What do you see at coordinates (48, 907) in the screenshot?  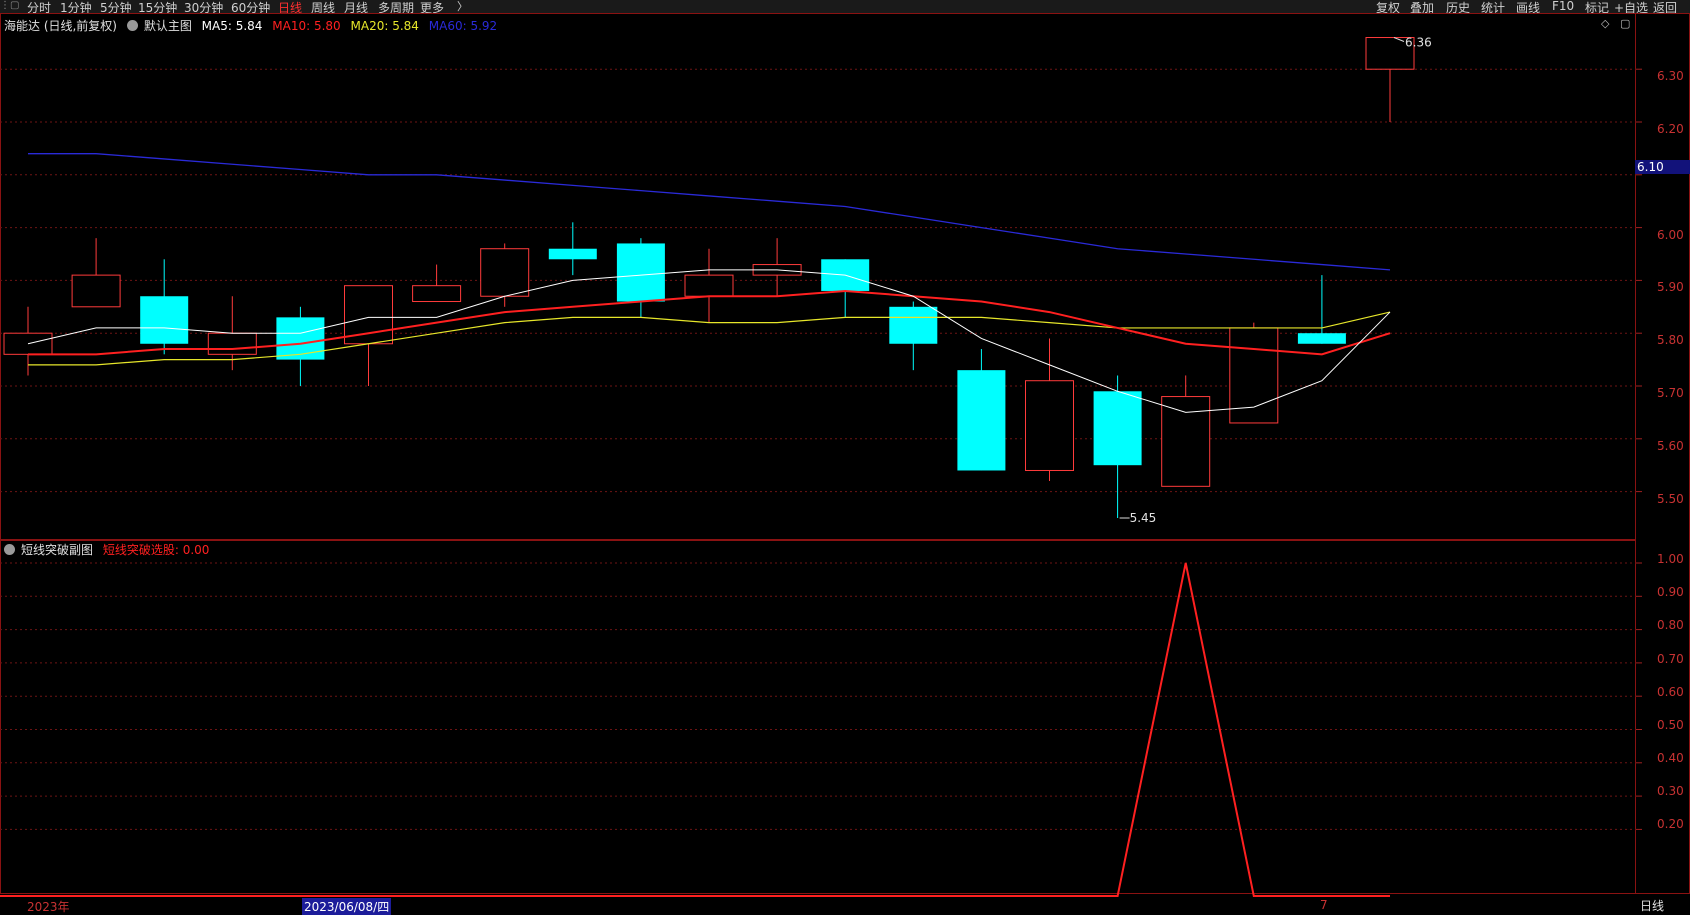 I see `year-label: 2023年` at bounding box center [48, 907].